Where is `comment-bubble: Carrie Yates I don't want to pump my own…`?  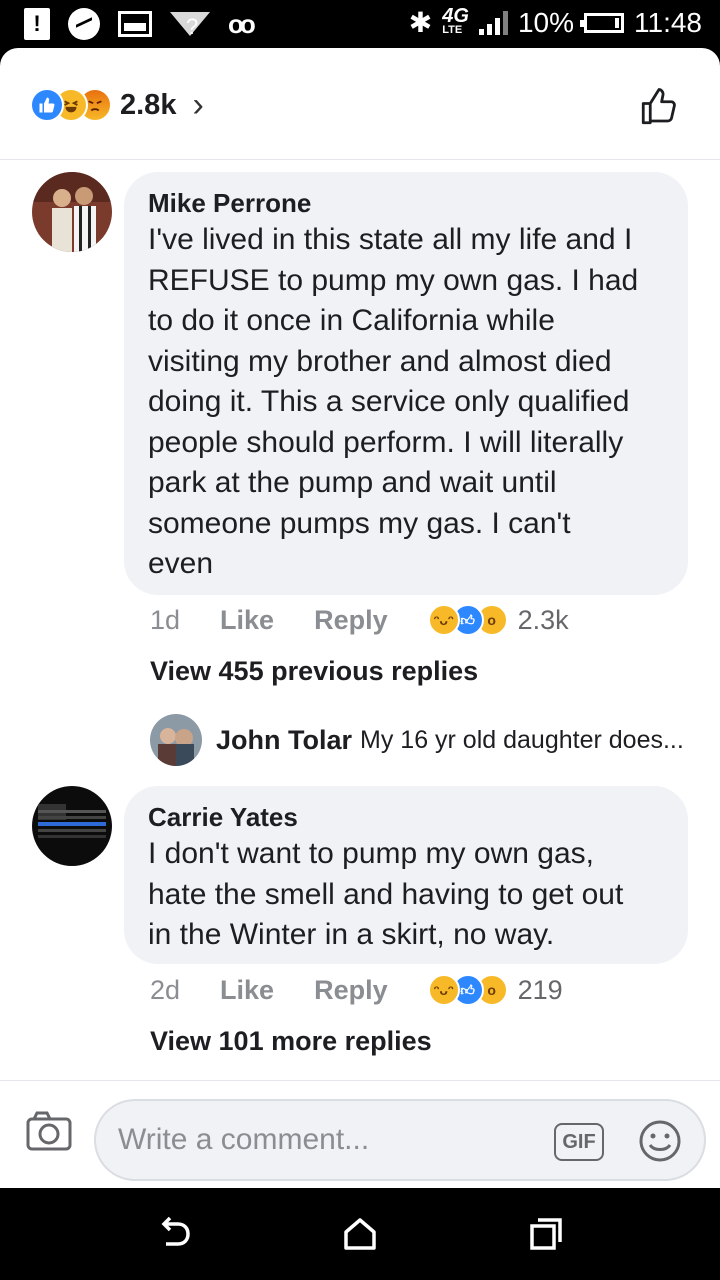
comment-bubble: Carrie Yates I don't want to pump my own… is located at coordinates (406, 875).